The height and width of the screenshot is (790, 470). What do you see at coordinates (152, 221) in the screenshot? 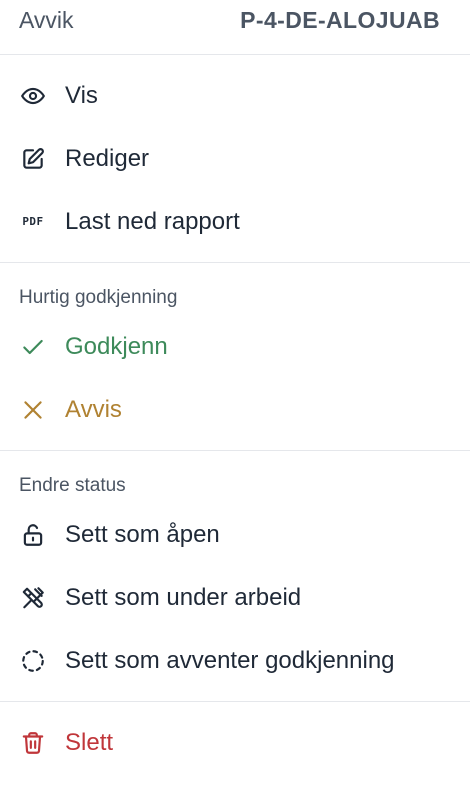
I see `download-report-label: Last ned rapport` at bounding box center [152, 221].